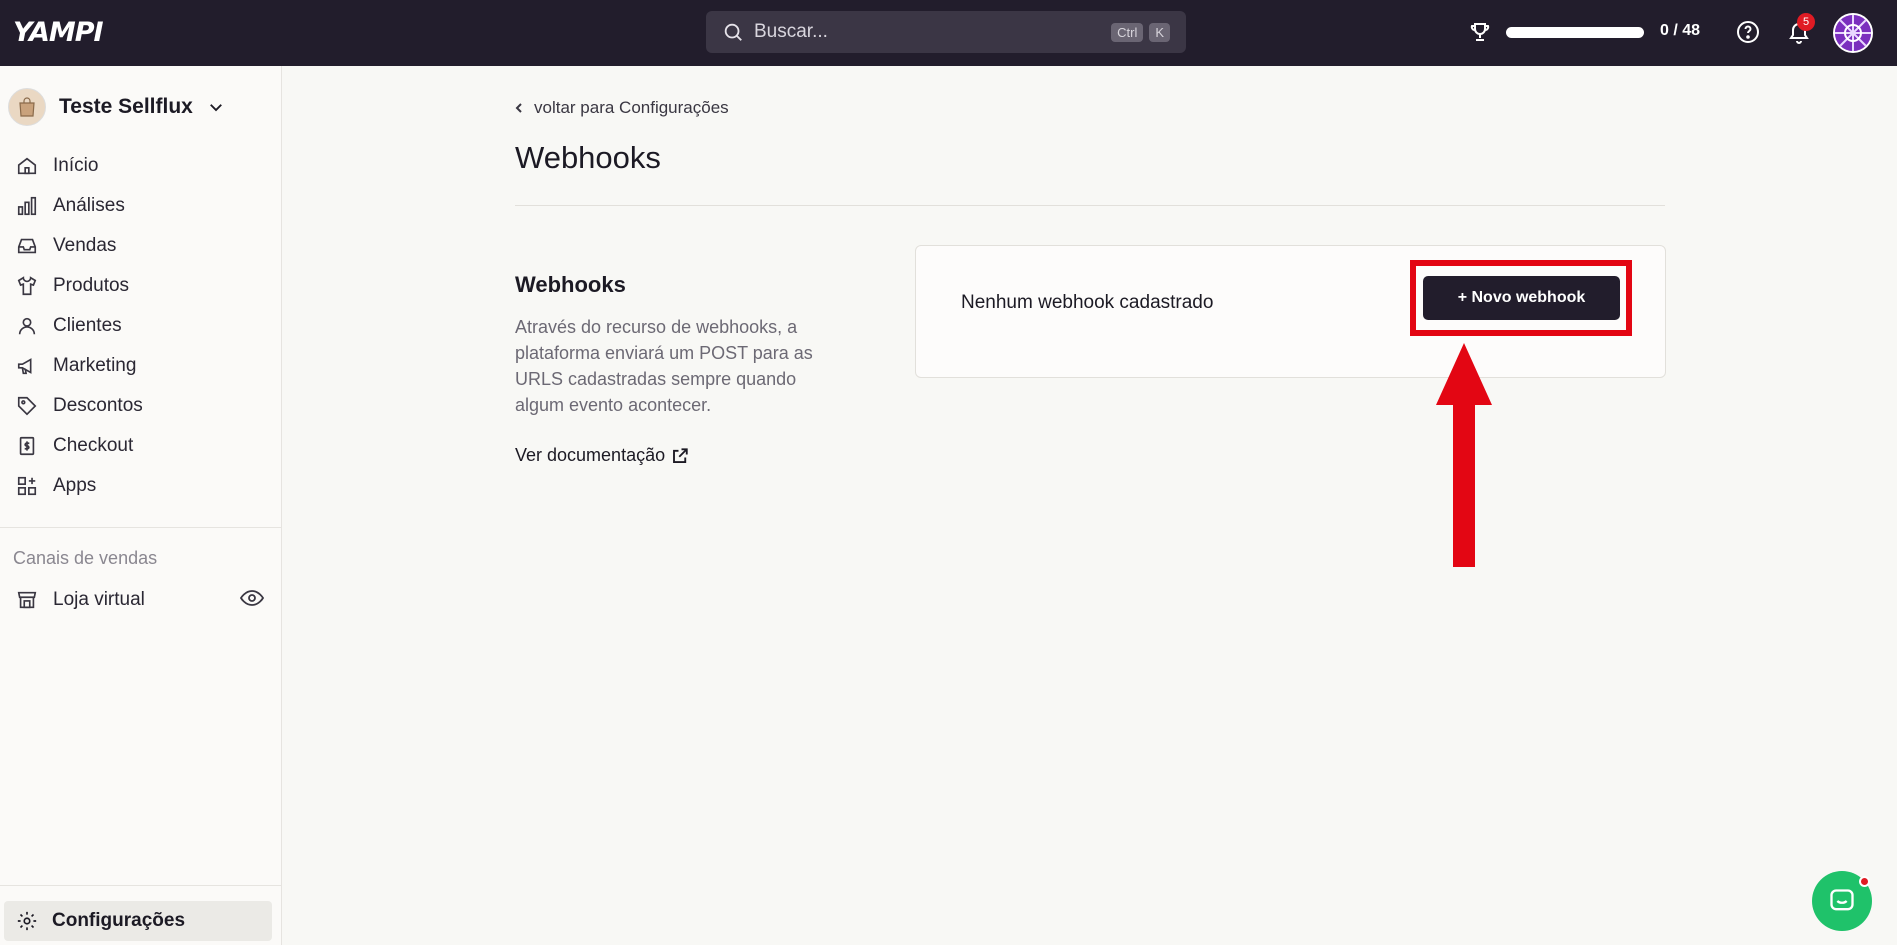  I want to click on sidebar-item-label: Loja virtual, so click(99, 599).